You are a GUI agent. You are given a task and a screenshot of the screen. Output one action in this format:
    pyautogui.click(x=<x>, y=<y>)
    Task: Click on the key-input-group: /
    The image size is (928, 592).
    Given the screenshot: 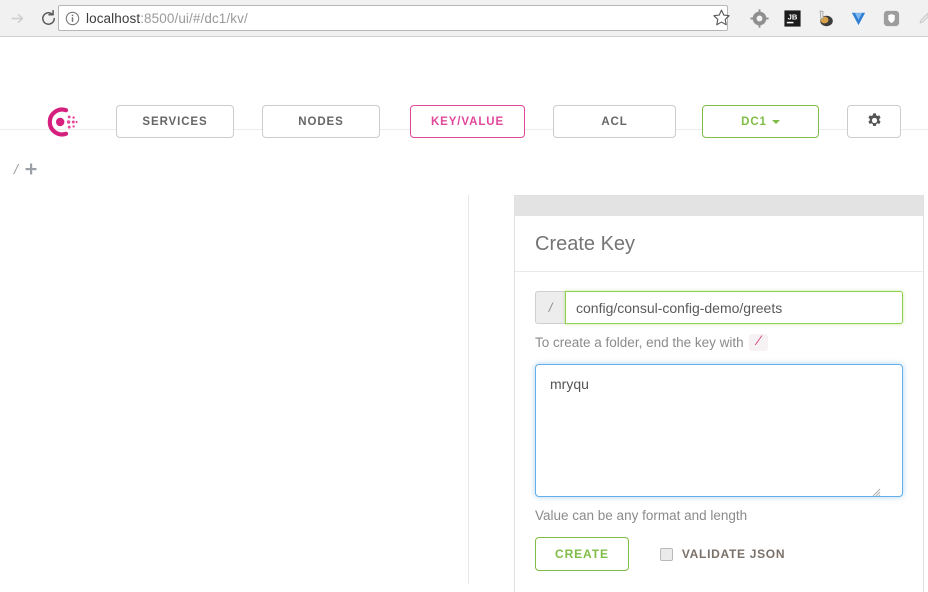 What is the action you would take?
    pyautogui.click(x=719, y=307)
    